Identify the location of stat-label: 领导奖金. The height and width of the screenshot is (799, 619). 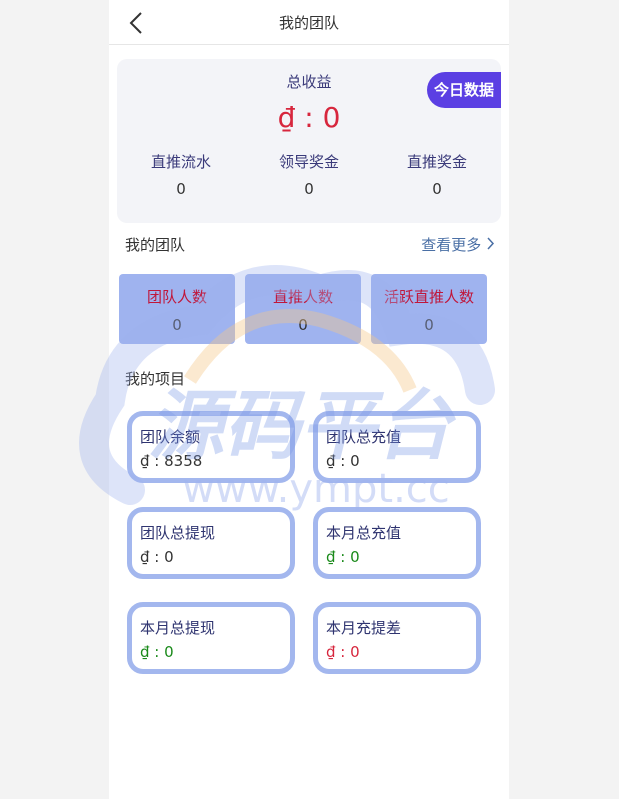
(308, 162).